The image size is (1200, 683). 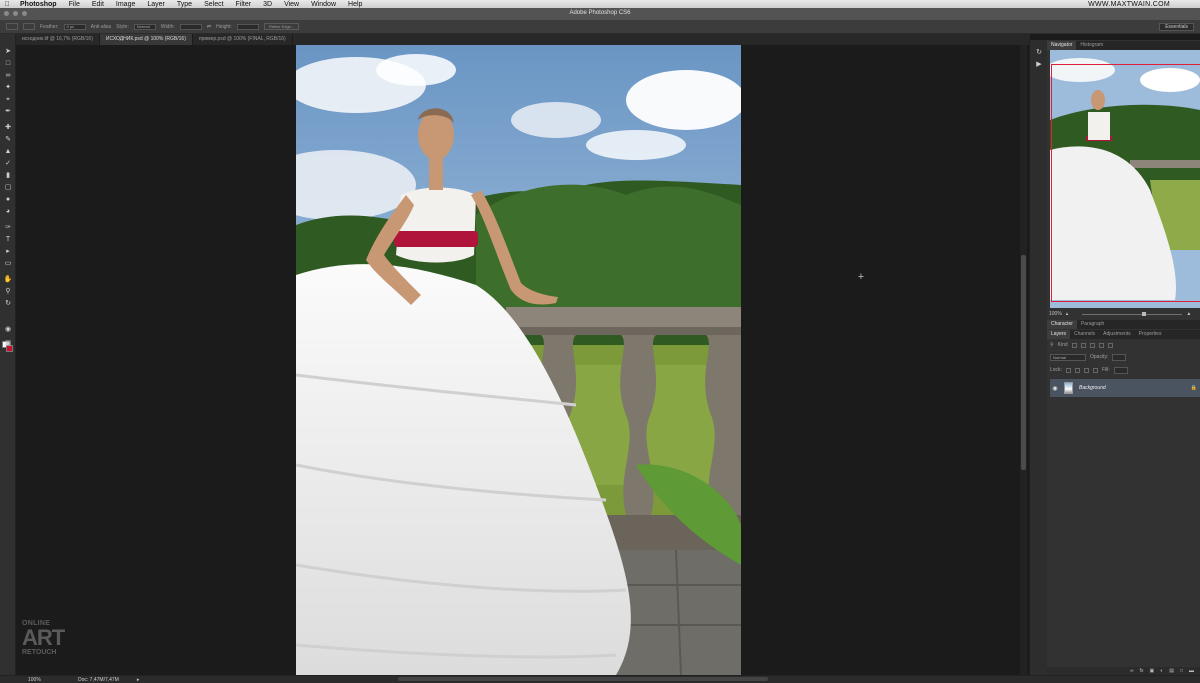 What do you see at coordinates (1095, 370) in the screenshot?
I see `lock-all-icon` at bounding box center [1095, 370].